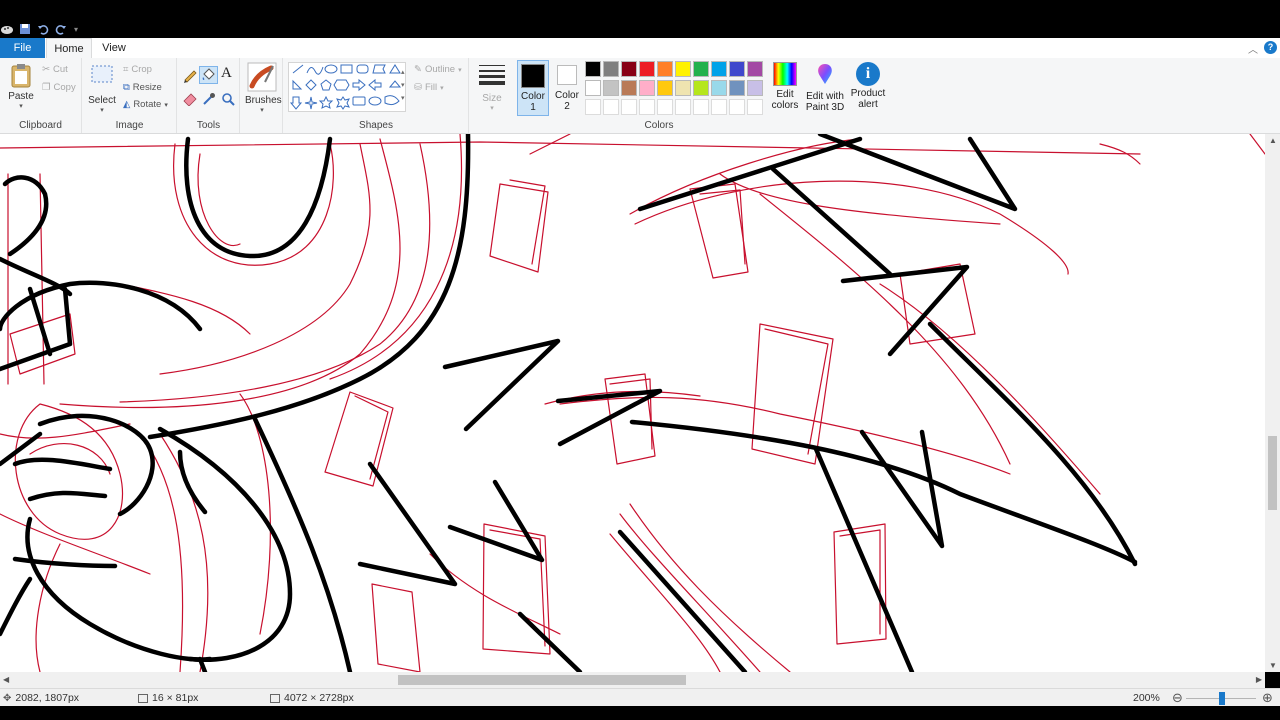  What do you see at coordinates (1273, 665) in the screenshot?
I see `scroll-down-icon: ▼` at bounding box center [1273, 665].